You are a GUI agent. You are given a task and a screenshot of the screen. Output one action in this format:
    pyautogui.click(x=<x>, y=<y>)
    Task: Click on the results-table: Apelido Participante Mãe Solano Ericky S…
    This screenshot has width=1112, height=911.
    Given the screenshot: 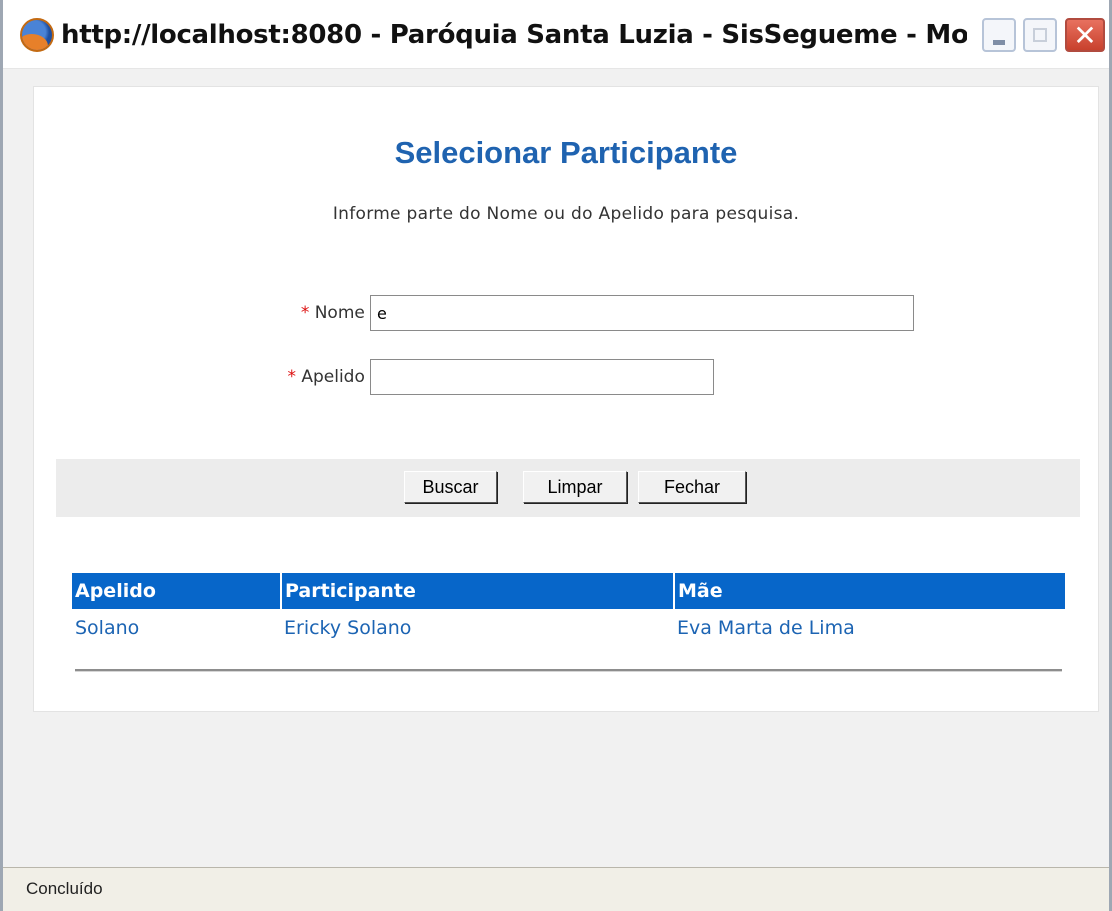 What is the action you would take?
    pyautogui.click(x=568, y=610)
    